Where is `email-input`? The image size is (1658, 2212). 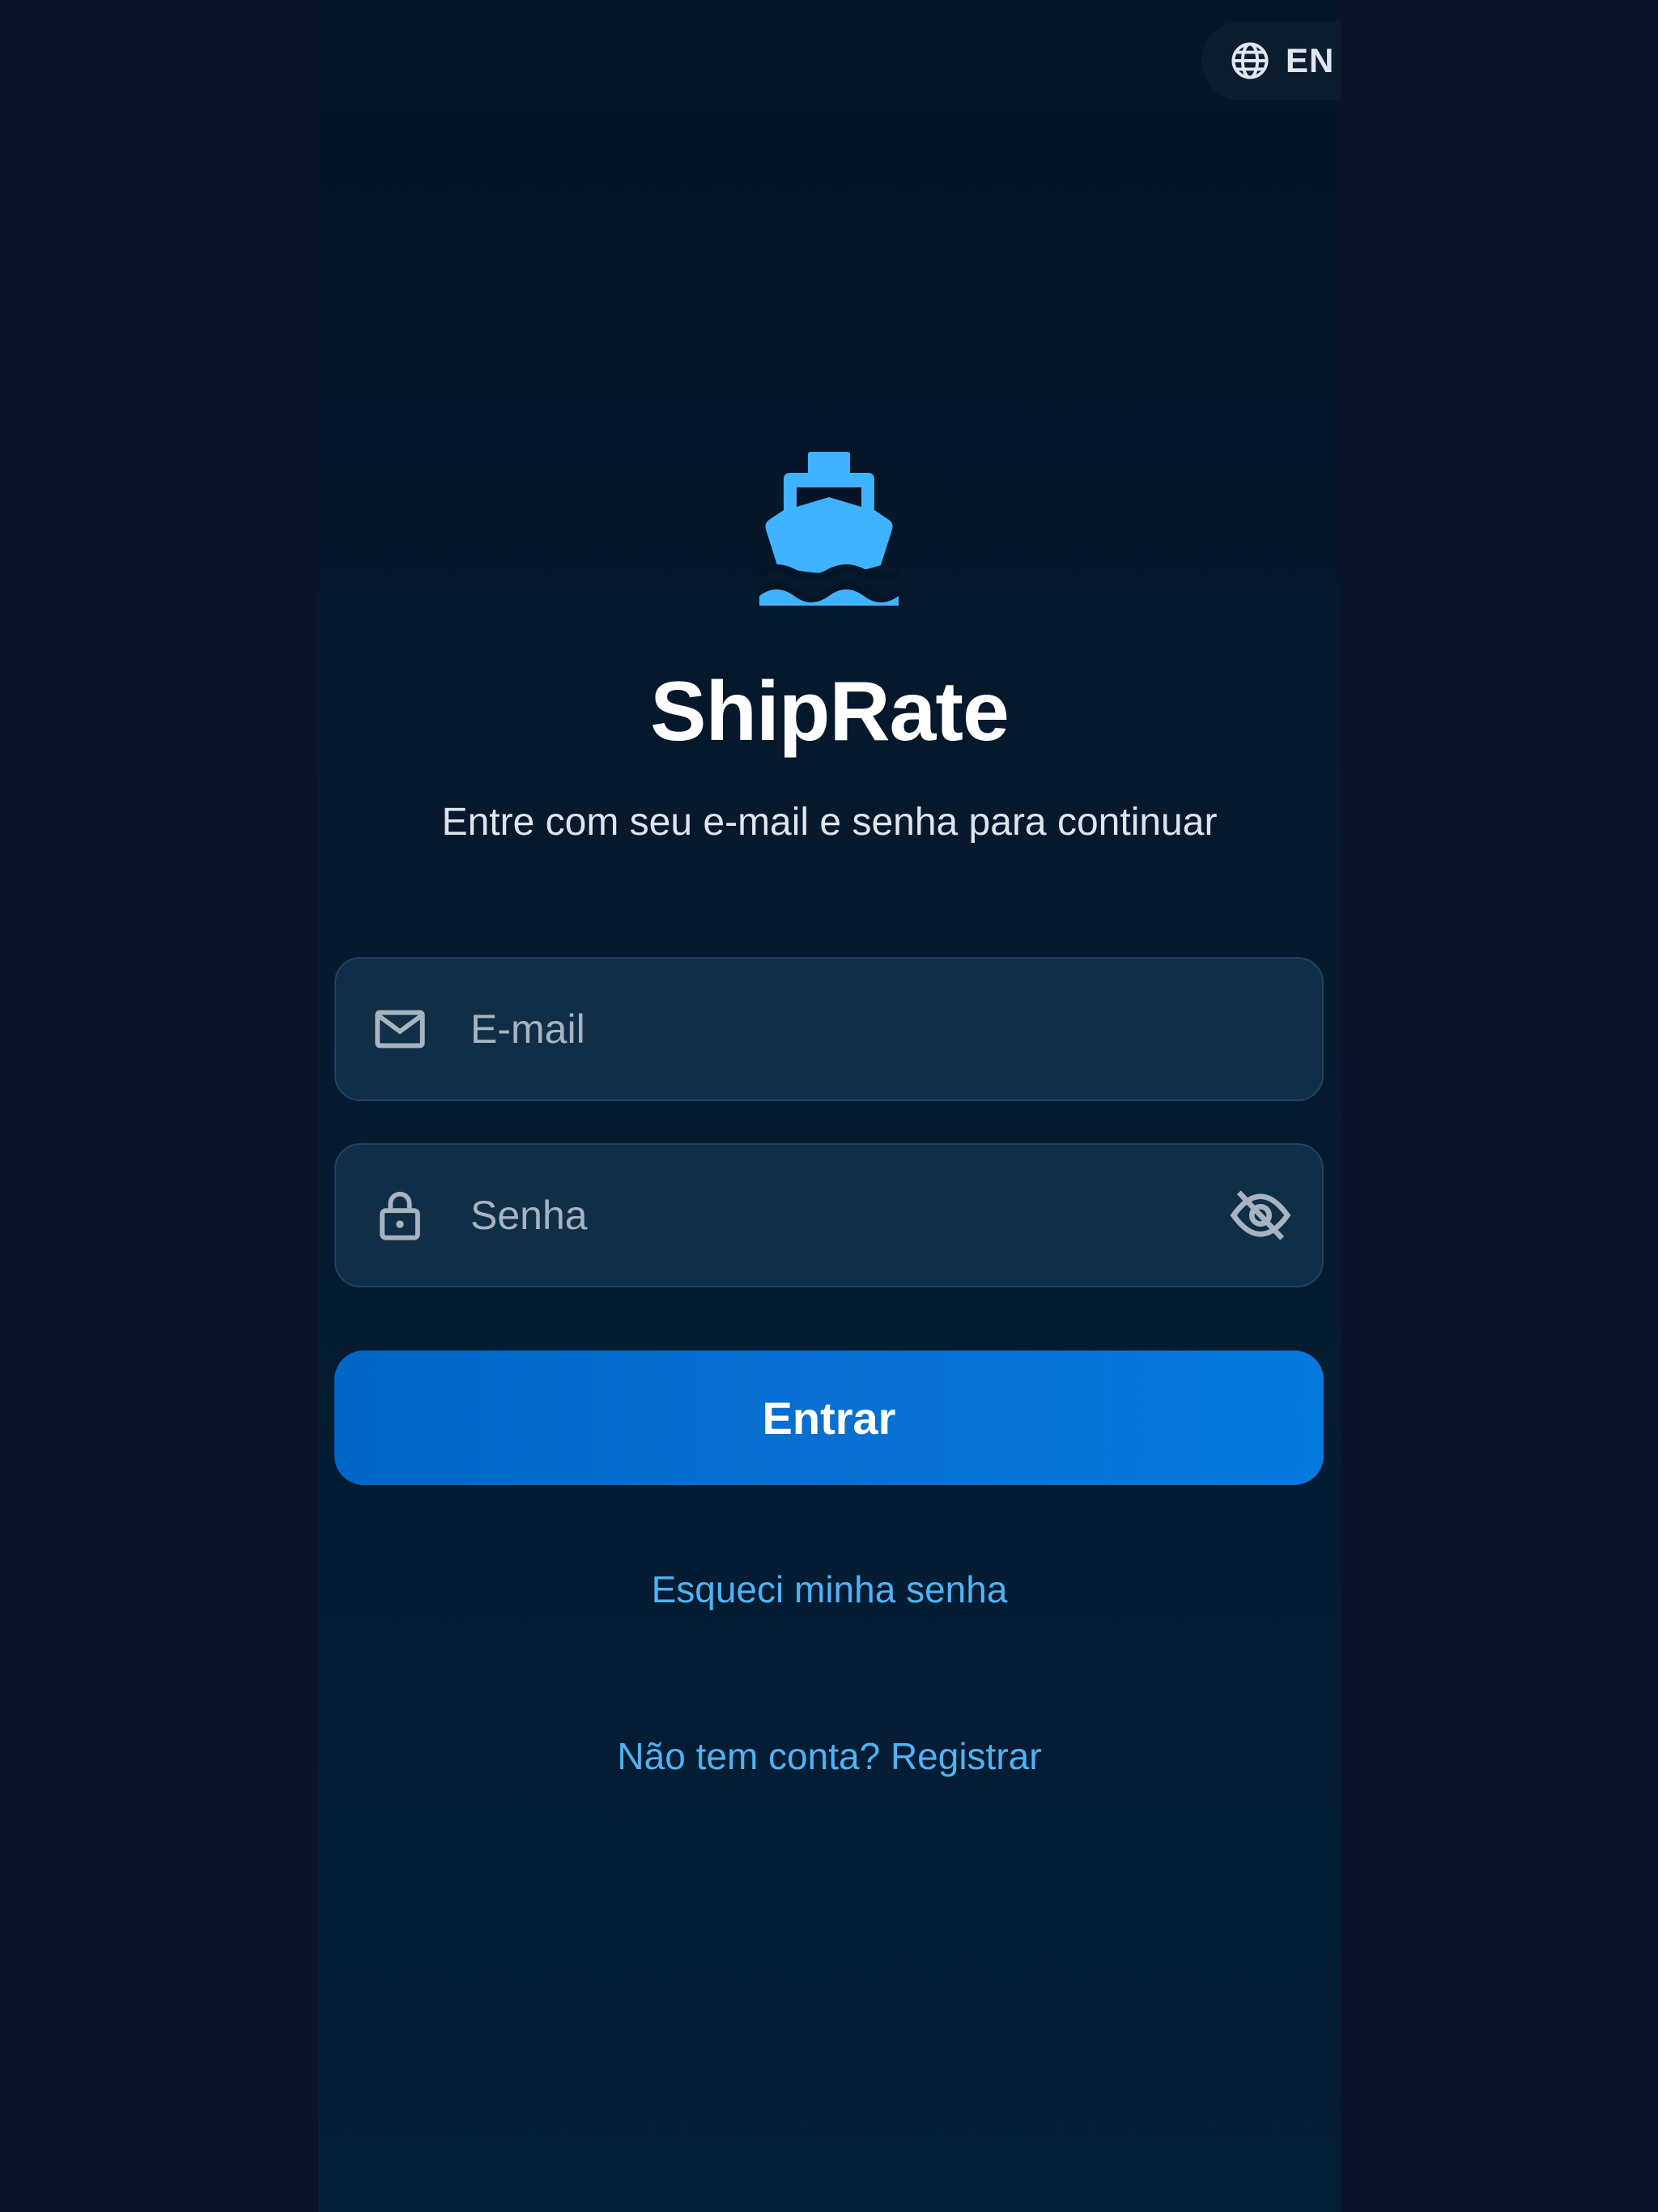
email-input is located at coordinates (834, 1029).